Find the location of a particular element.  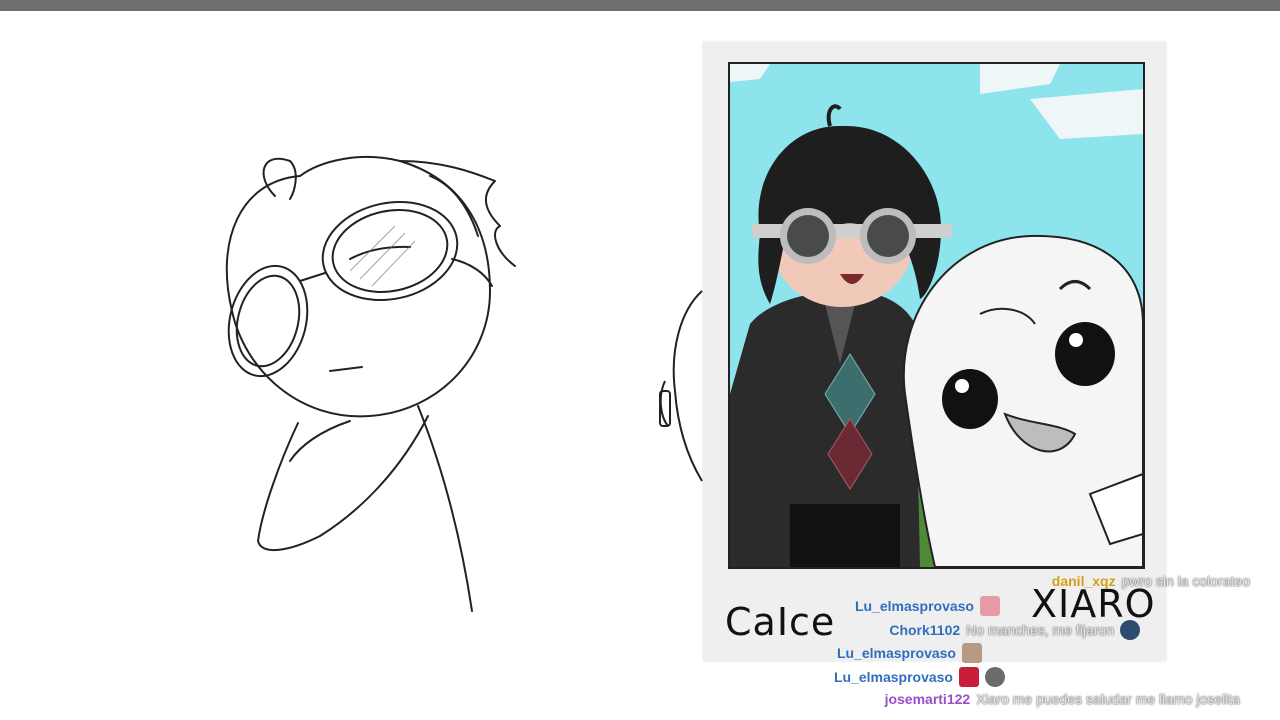

chat-username: josemarti122 is located at coordinates (928, 699).